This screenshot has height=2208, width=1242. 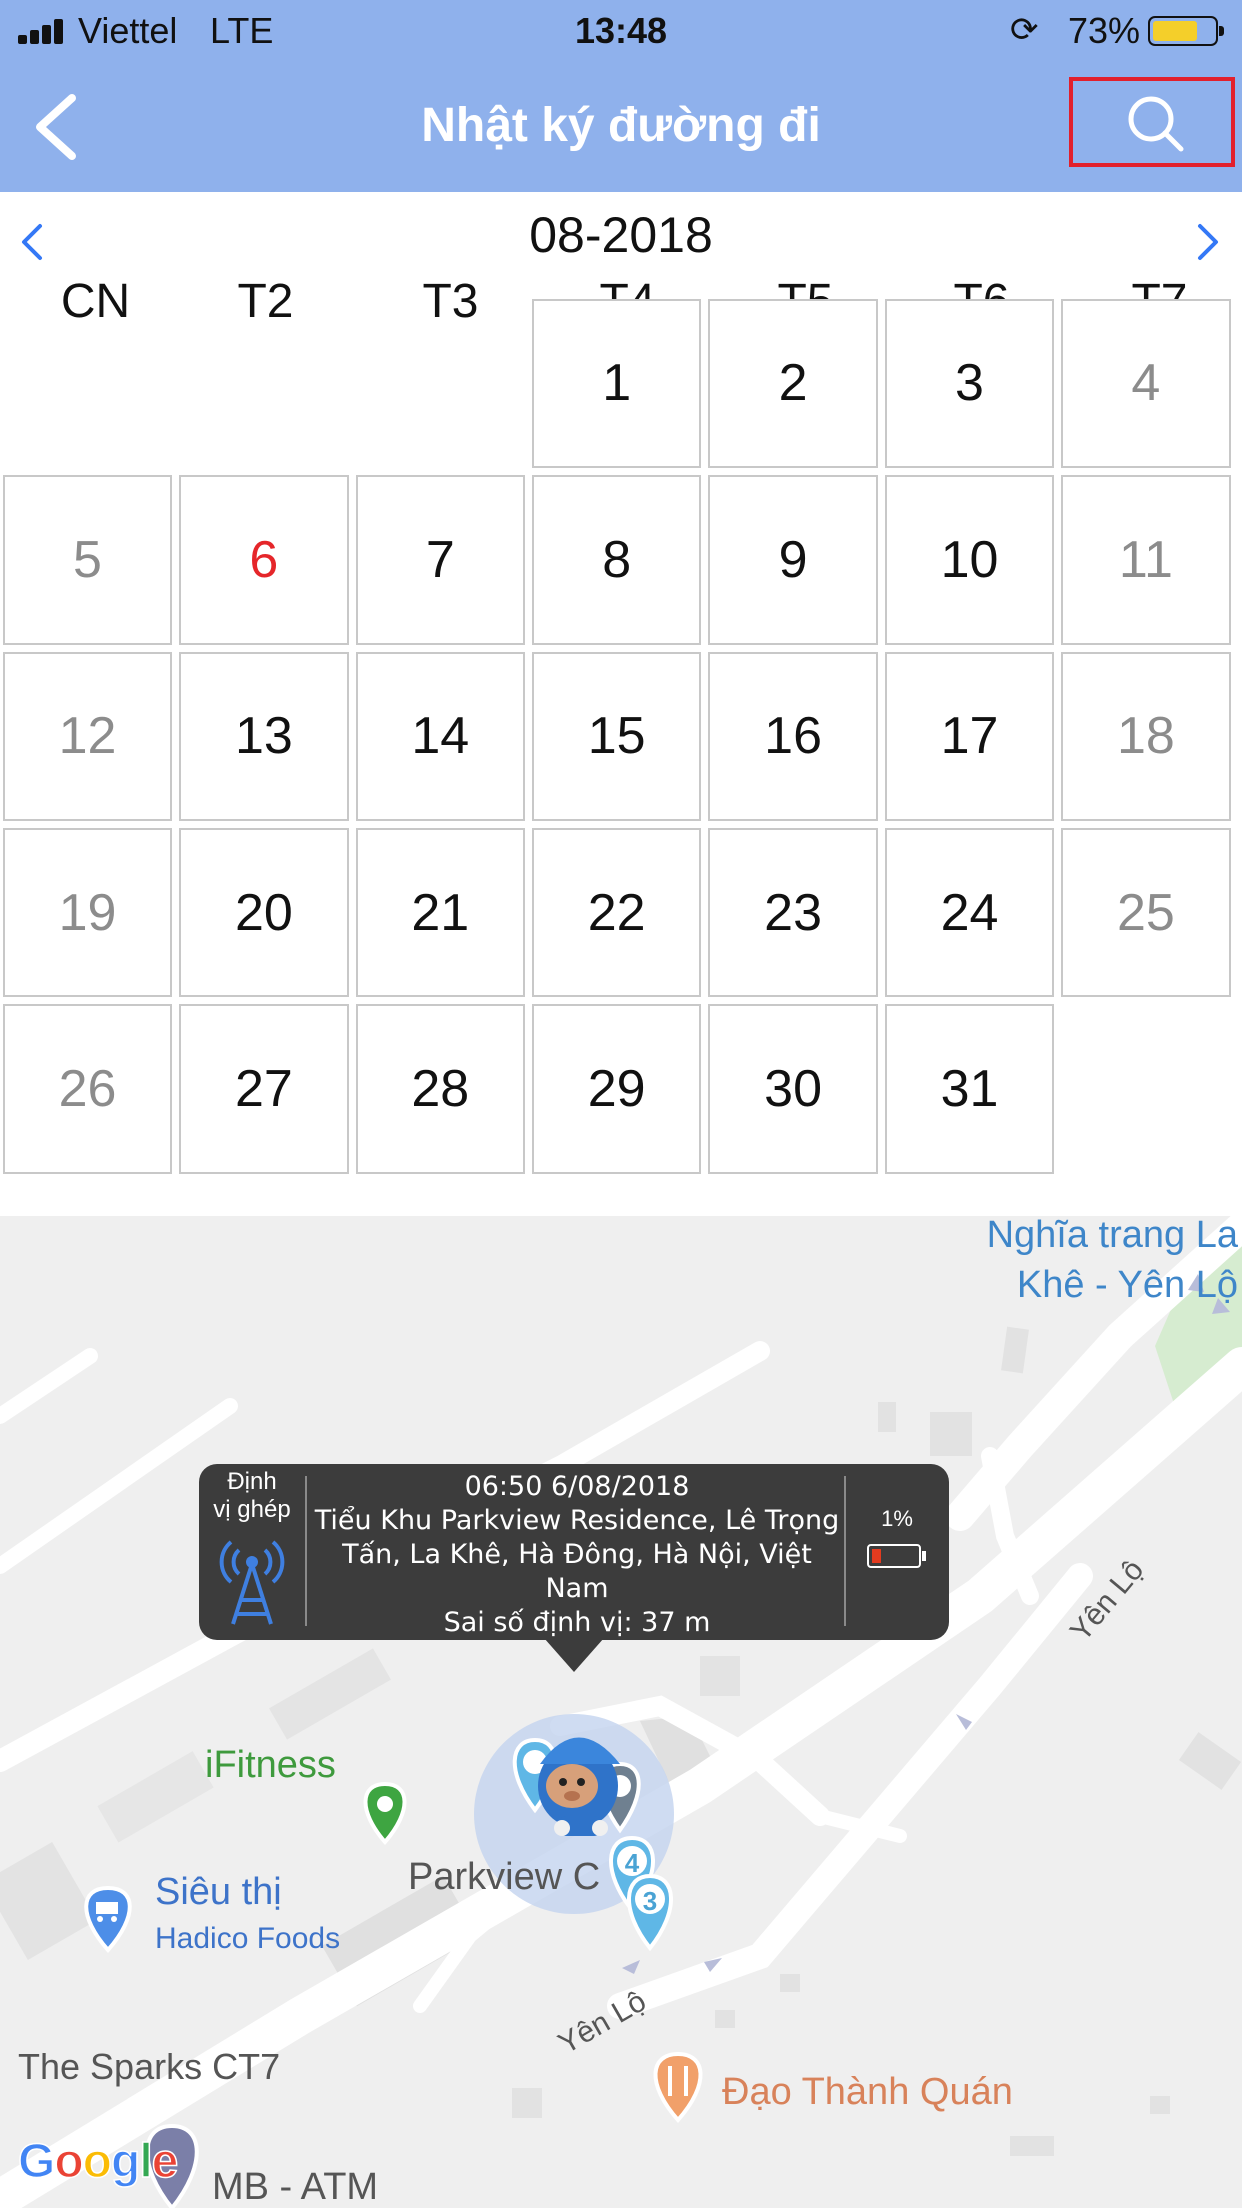 What do you see at coordinates (969, 736) in the screenshot?
I see `calendar-day-17: 17` at bounding box center [969, 736].